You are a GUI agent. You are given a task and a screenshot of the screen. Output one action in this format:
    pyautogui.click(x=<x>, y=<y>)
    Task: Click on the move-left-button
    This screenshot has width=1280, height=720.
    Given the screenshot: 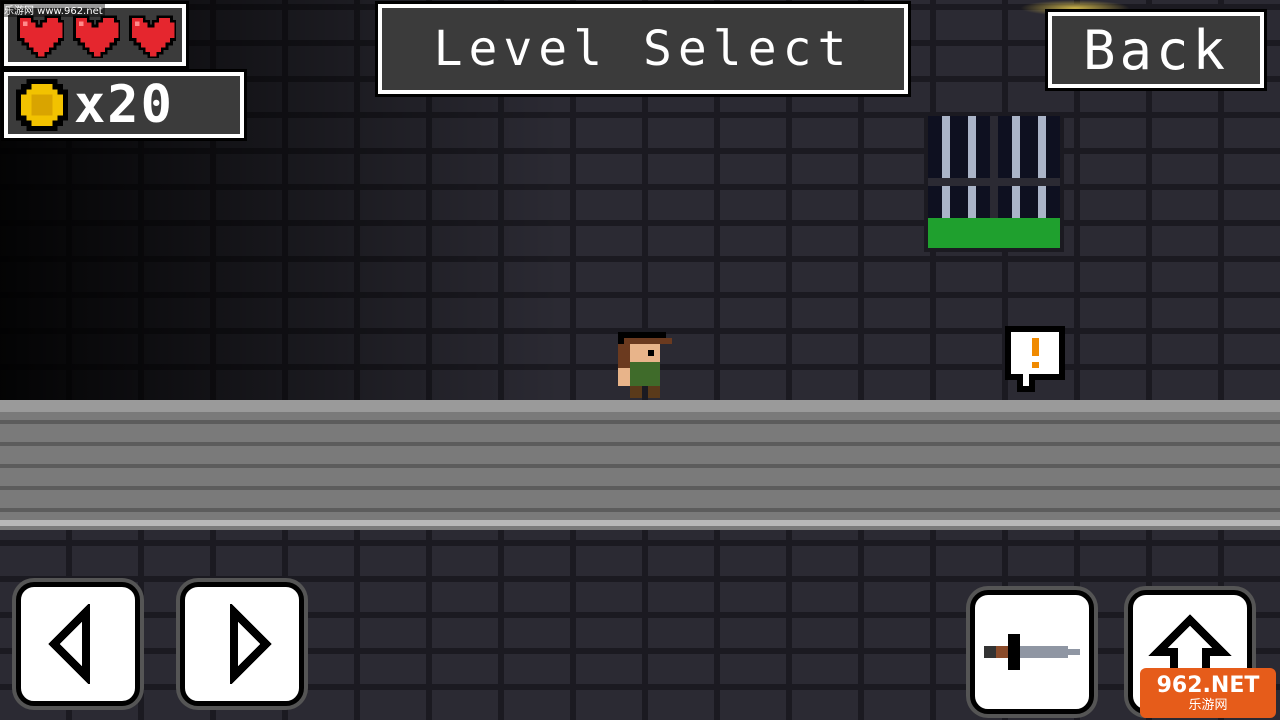 What is the action you would take?
    pyautogui.click(x=78, y=644)
    